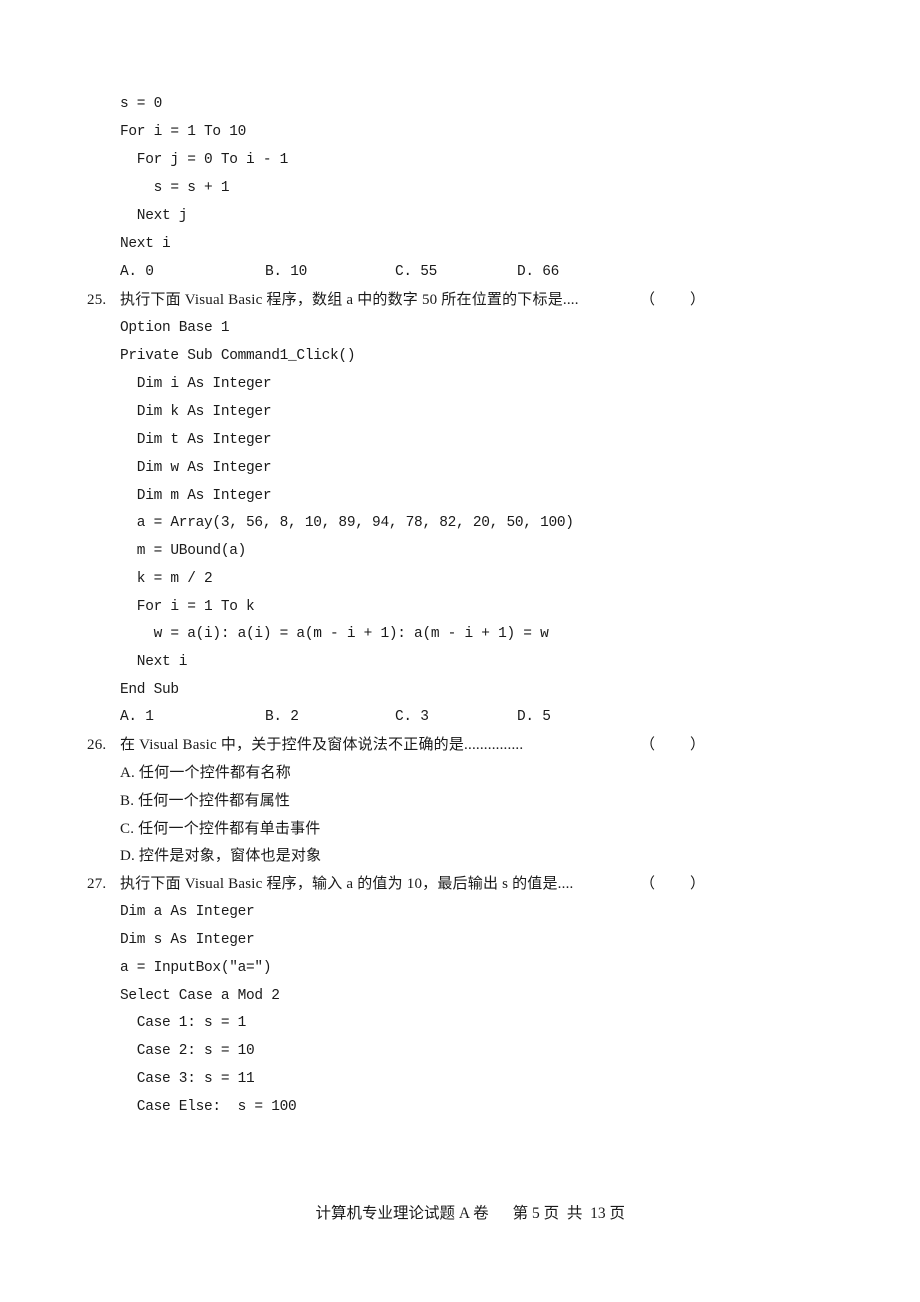 The height and width of the screenshot is (1302, 920). Describe the element at coordinates (166, 579) in the screenshot. I see `code-line: k = m / 2` at that location.